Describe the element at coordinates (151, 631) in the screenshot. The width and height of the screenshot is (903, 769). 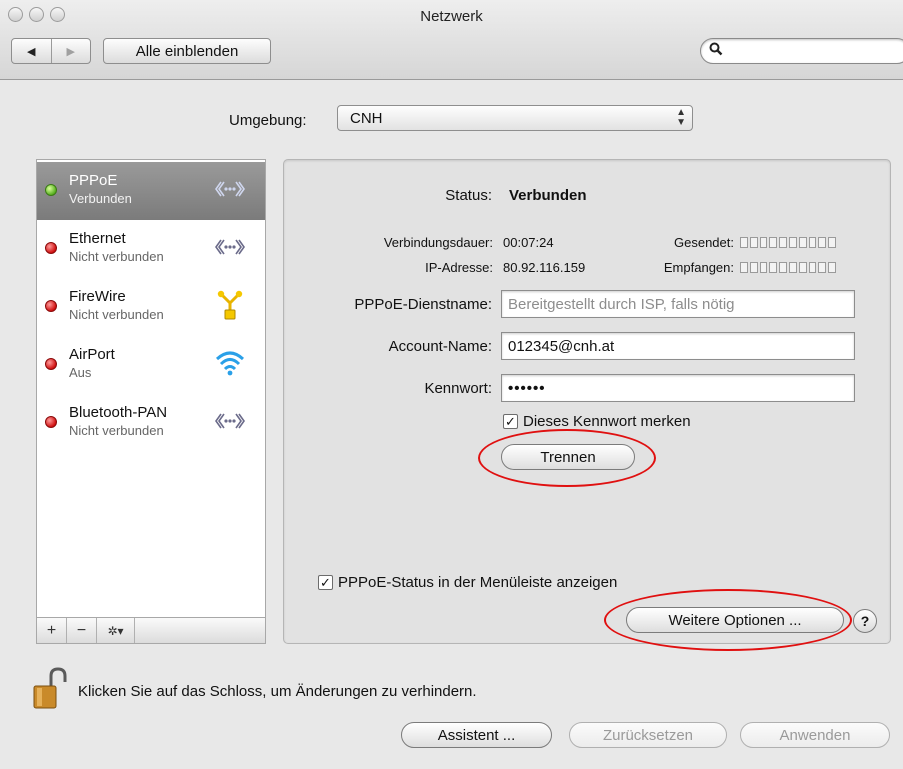
I see `service-list-toolbar: + − ✲▾` at that location.